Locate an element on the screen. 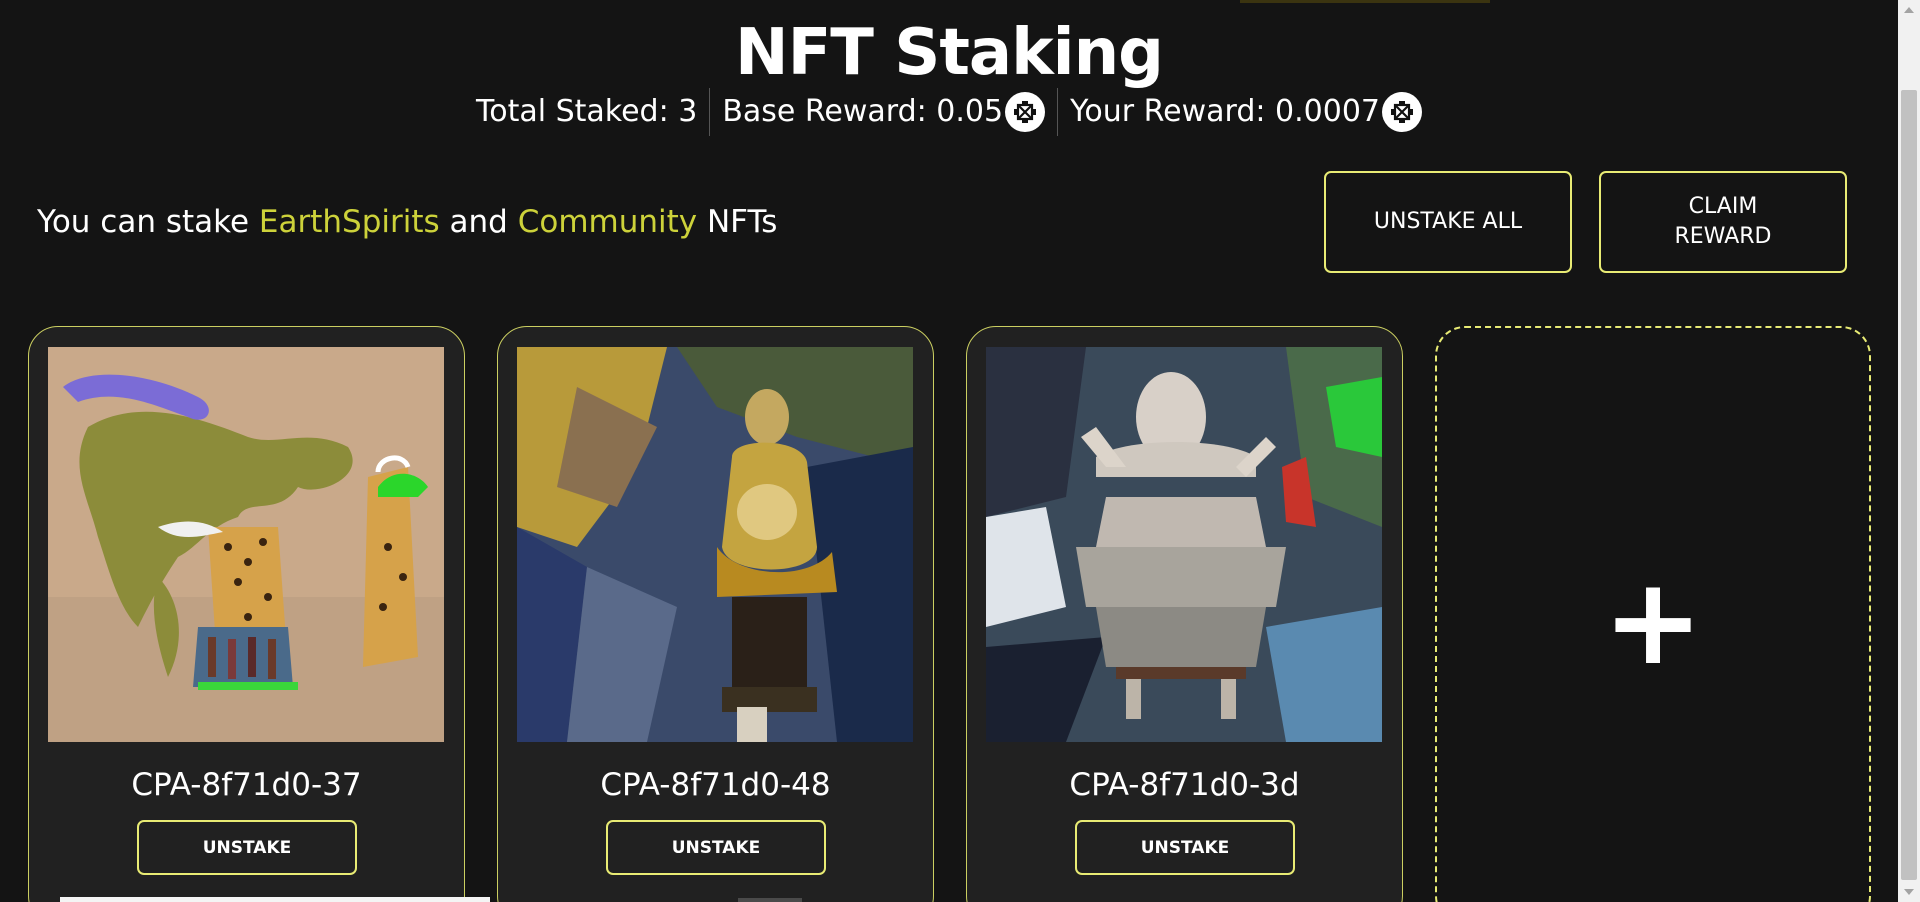 The width and height of the screenshot is (1920, 902). nft-card: CPA-8f71d0-48 UNSTAKE is located at coordinates (715, 614).